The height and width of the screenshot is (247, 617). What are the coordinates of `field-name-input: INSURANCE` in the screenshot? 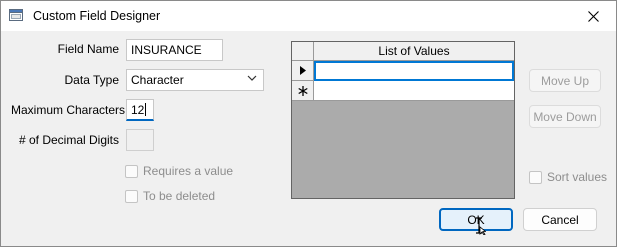 It's located at (174, 50).